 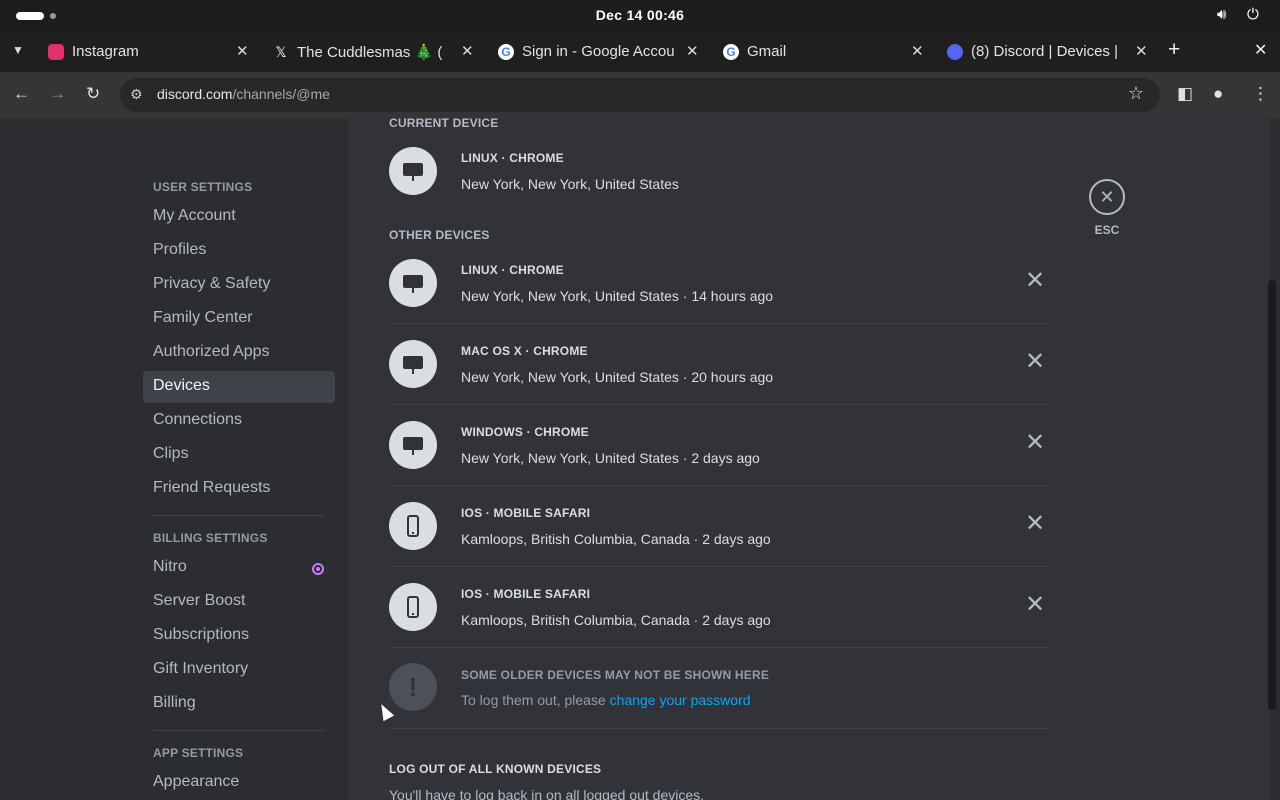 I want to click on sidebar-item-clips: Clips, so click(x=239, y=455).